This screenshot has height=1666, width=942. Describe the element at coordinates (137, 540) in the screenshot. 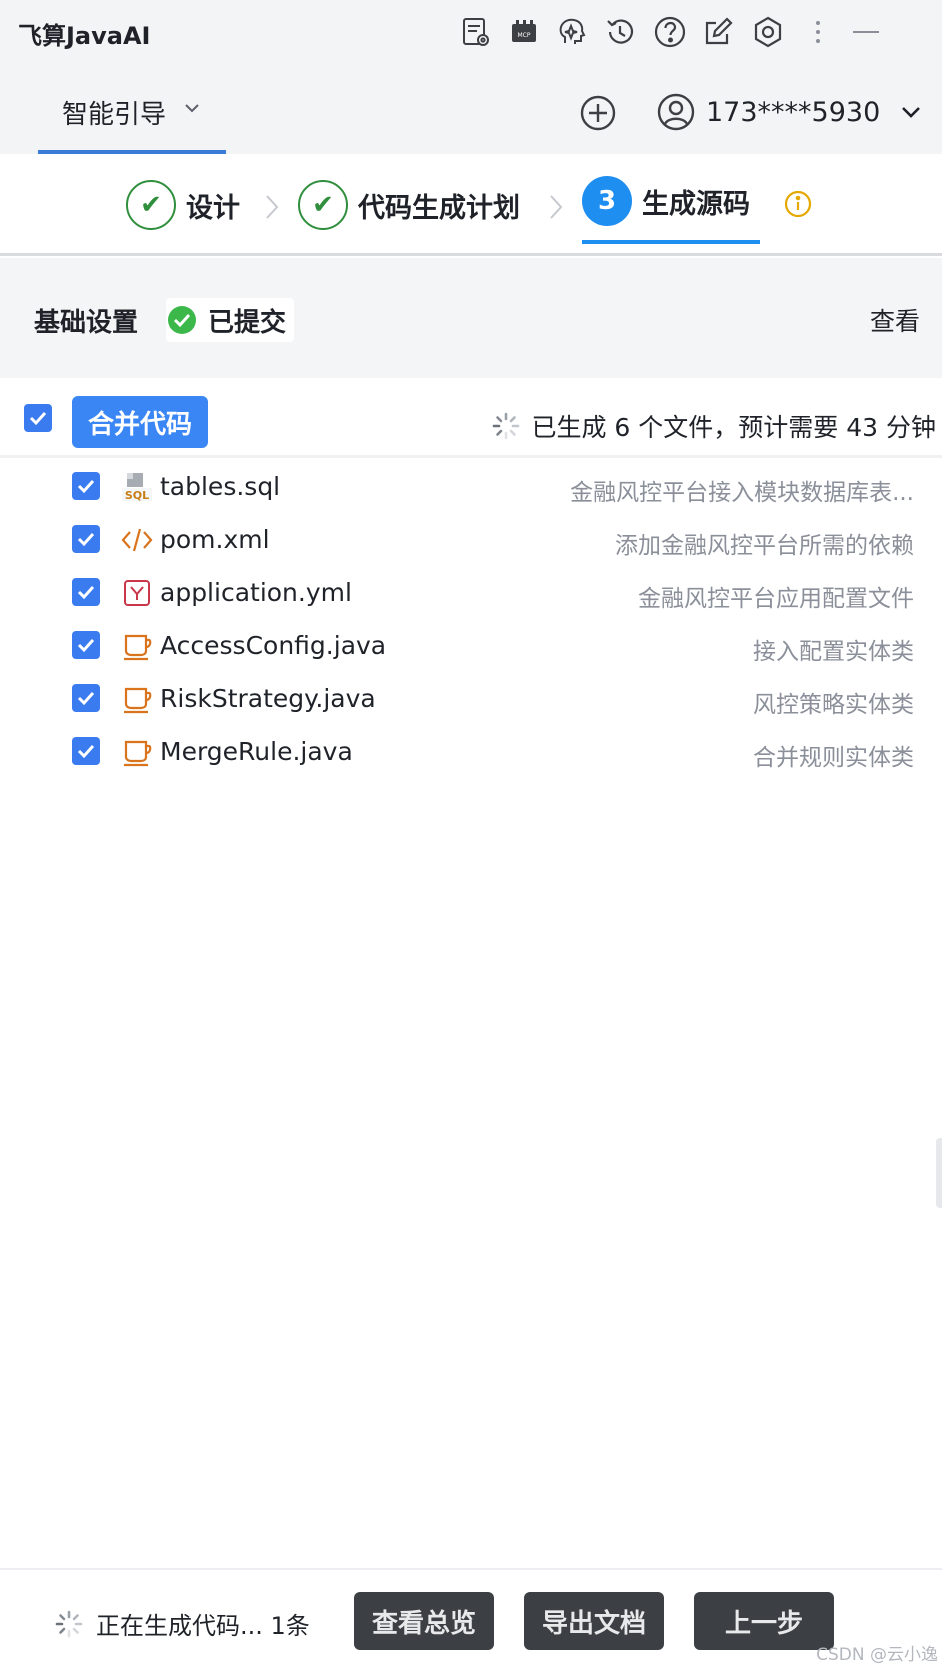

I see `xml-file-icon` at that location.